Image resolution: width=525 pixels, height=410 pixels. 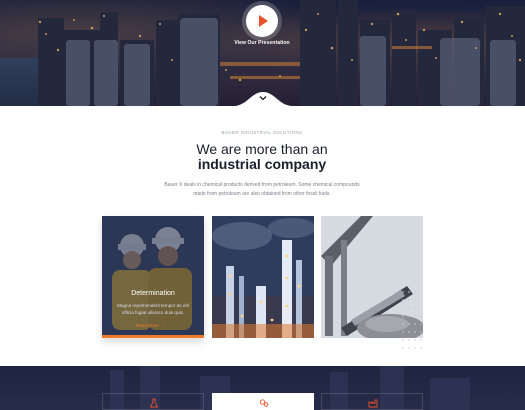 I want to click on arrow-right-icon: →, so click(x=163, y=326).